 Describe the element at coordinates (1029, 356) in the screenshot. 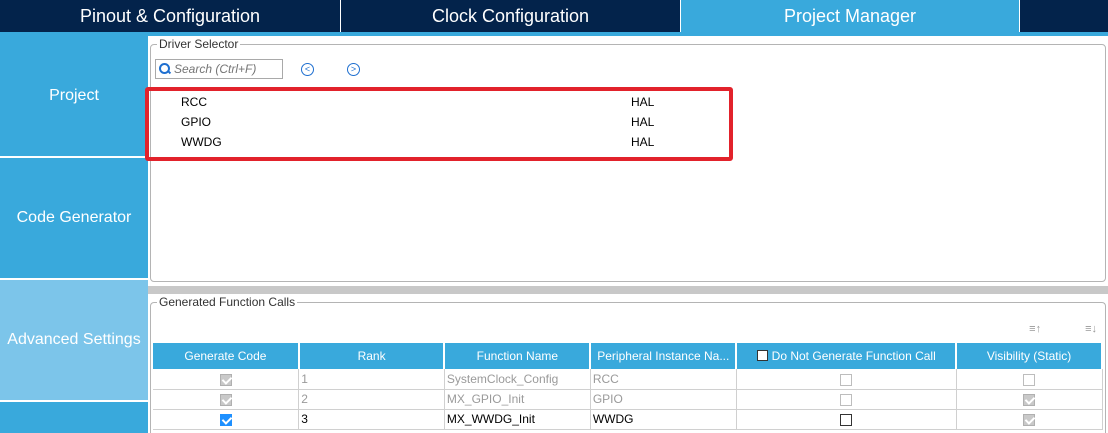

I see `column-visibility: Visibility (Static)` at that location.